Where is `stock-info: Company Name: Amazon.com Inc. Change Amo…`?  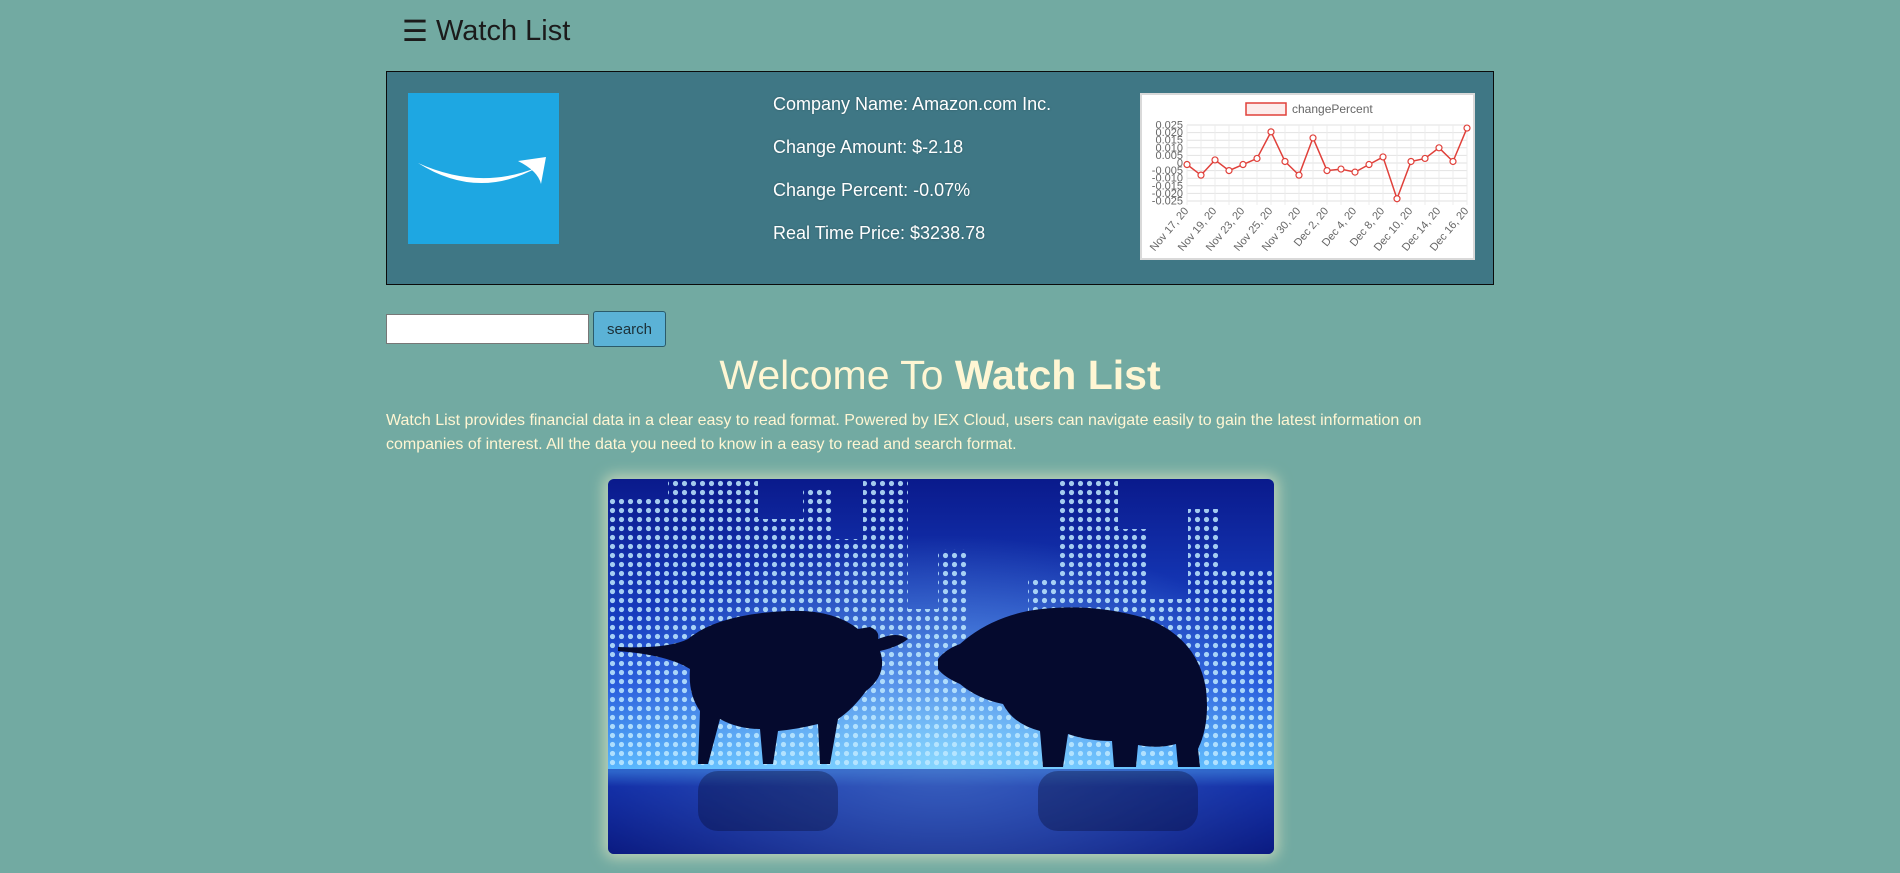
stock-info: Company Name: Amazon.com Inc. Change Amo… is located at coordinates (912, 180).